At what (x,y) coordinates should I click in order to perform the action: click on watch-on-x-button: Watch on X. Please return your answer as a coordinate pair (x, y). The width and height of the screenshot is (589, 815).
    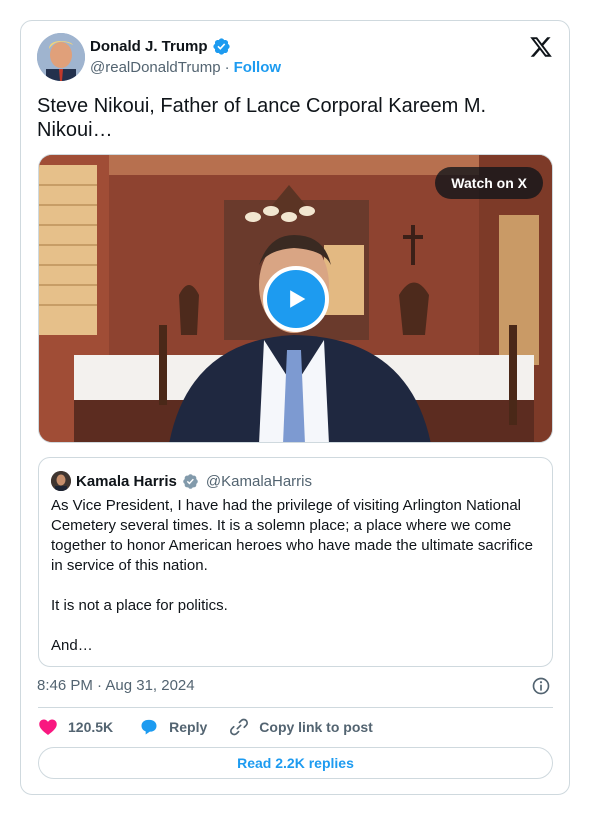
    Looking at the image, I should click on (489, 183).